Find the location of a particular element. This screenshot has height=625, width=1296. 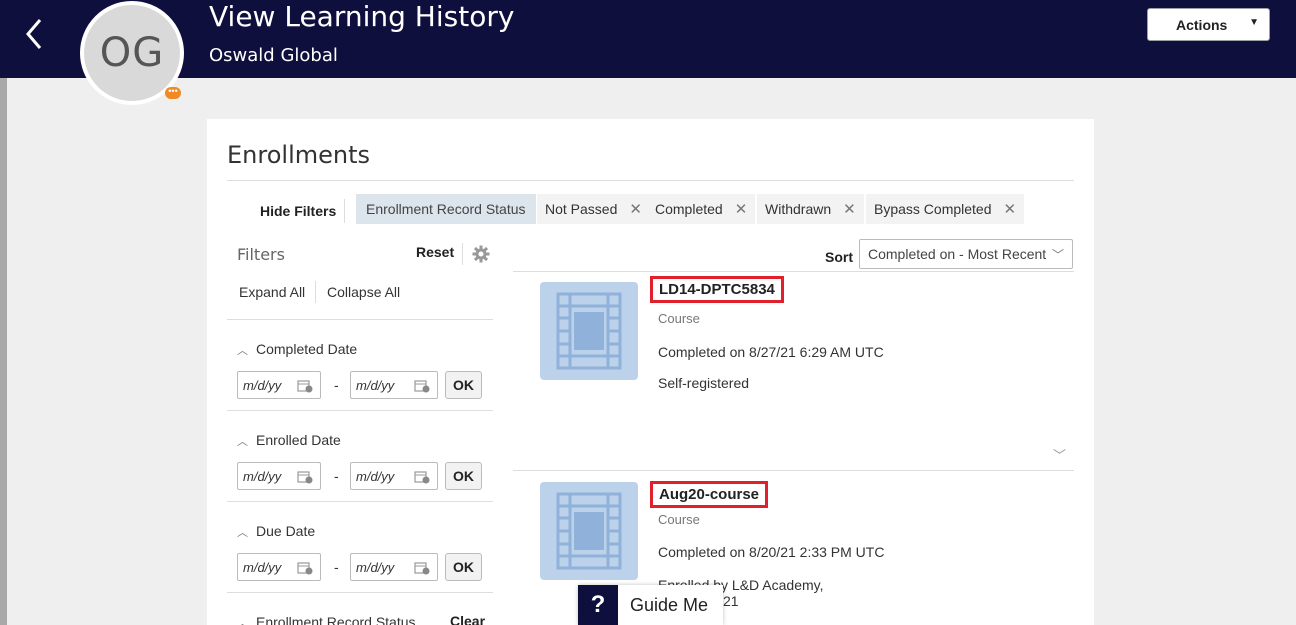

active-filter-label: Enrollment Record Status is located at coordinates (446, 209).